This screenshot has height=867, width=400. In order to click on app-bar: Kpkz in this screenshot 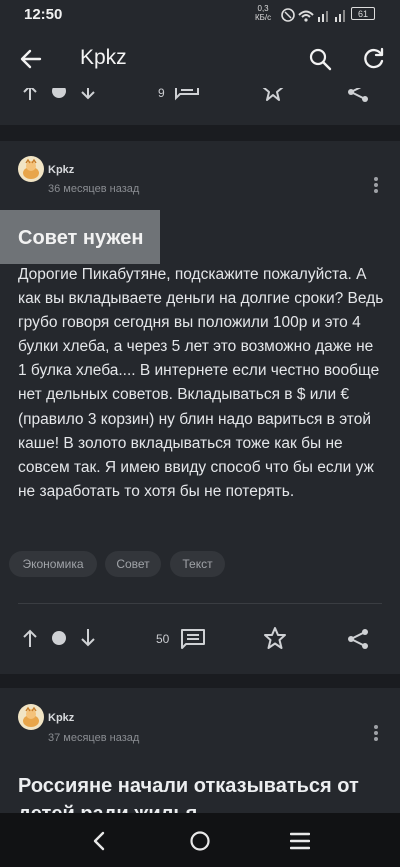, I will do `click(200, 59)`.